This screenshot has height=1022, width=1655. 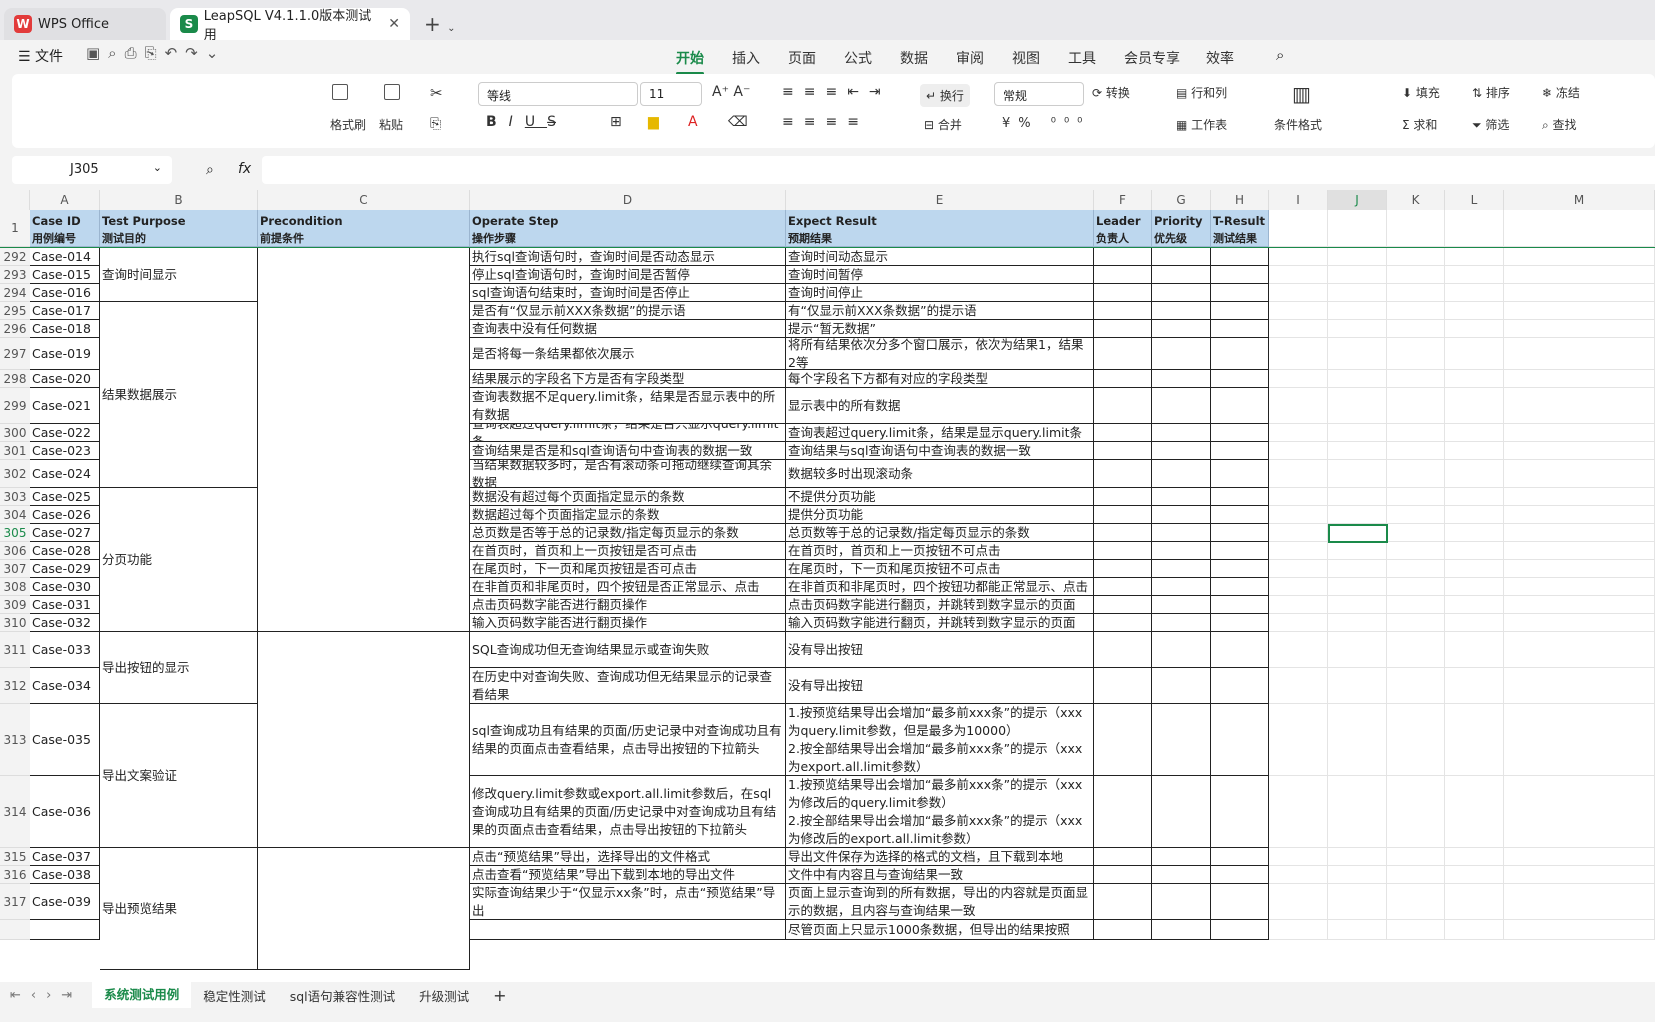 What do you see at coordinates (15, 551) in the screenshot?
I see `row-number: 306` at bounding box center [15, 551].